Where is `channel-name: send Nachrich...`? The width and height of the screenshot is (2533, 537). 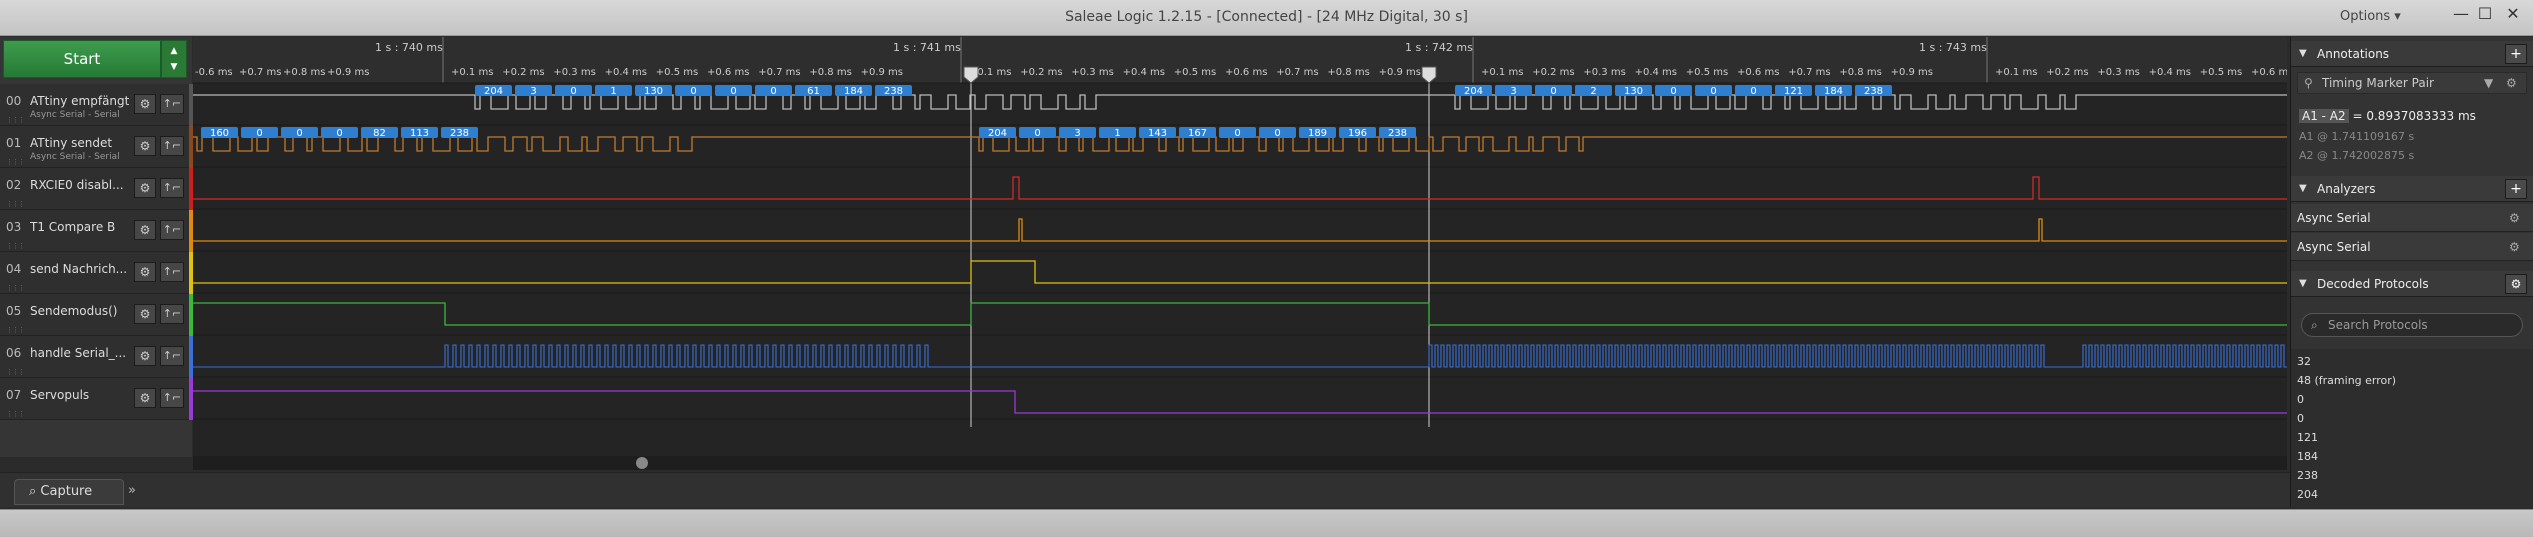
channel-name: send Nachrich... is located at coordinates (80, 269).